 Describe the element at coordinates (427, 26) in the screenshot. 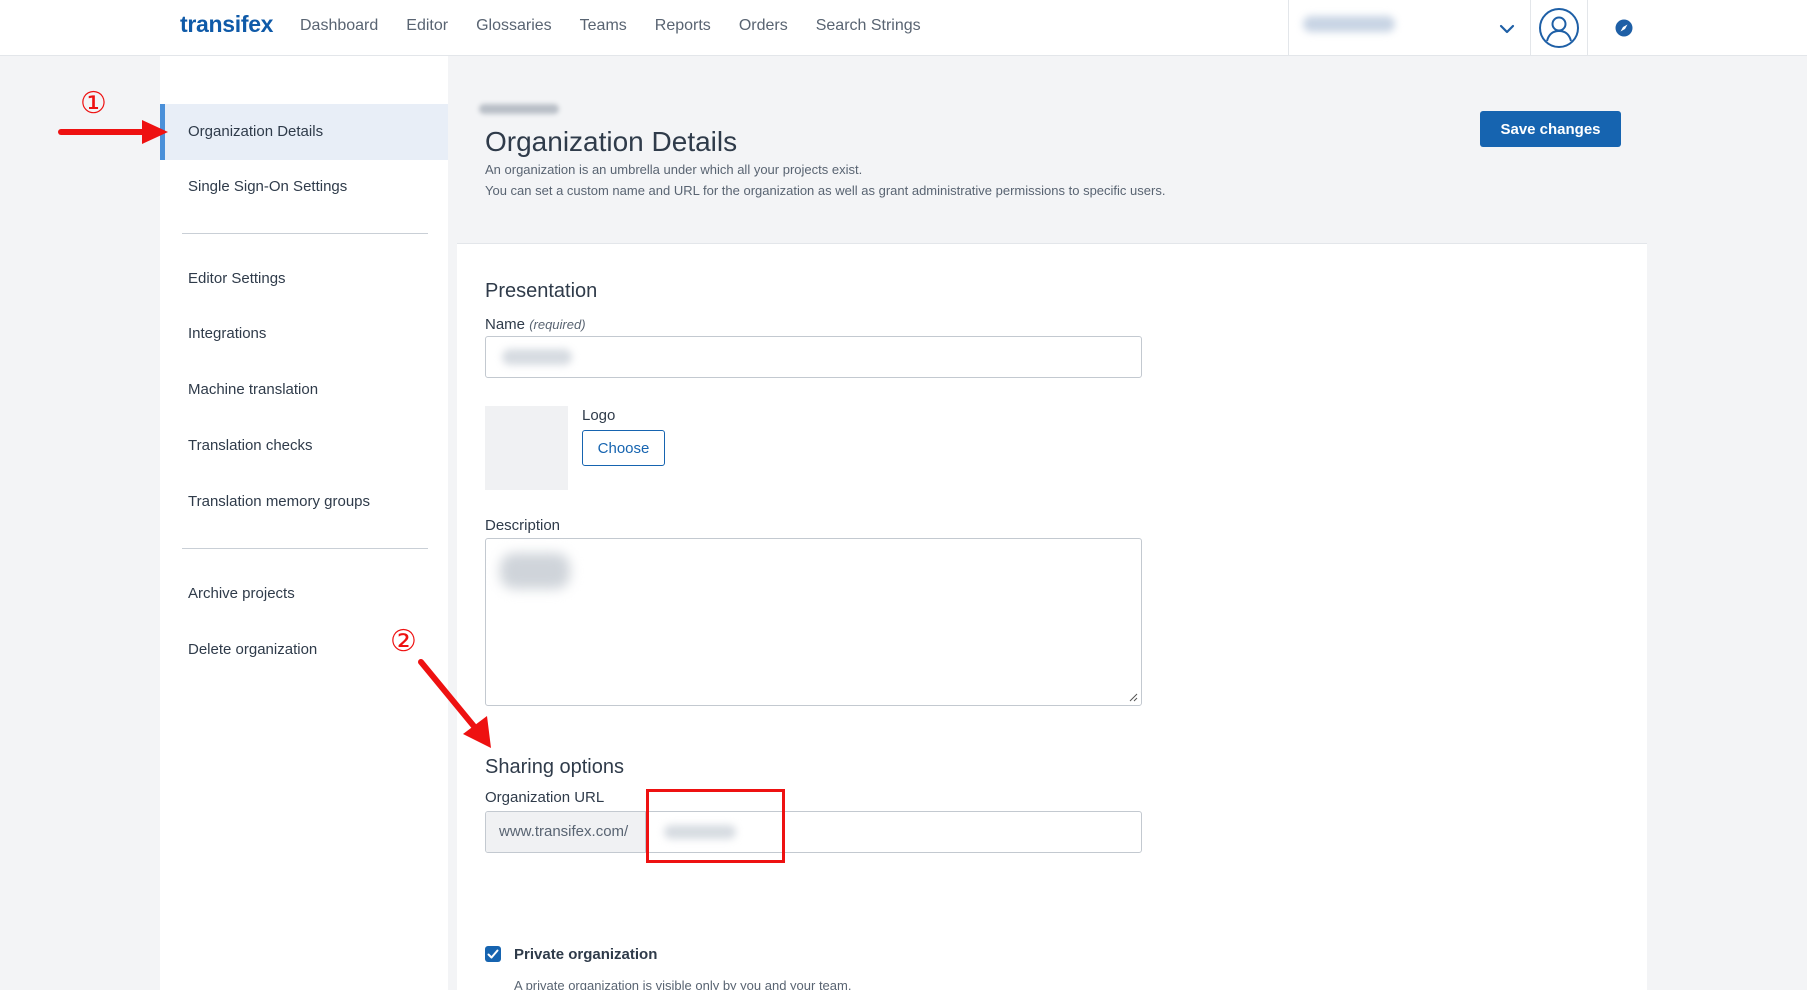

I see `nav-editor: Editor` at that location.